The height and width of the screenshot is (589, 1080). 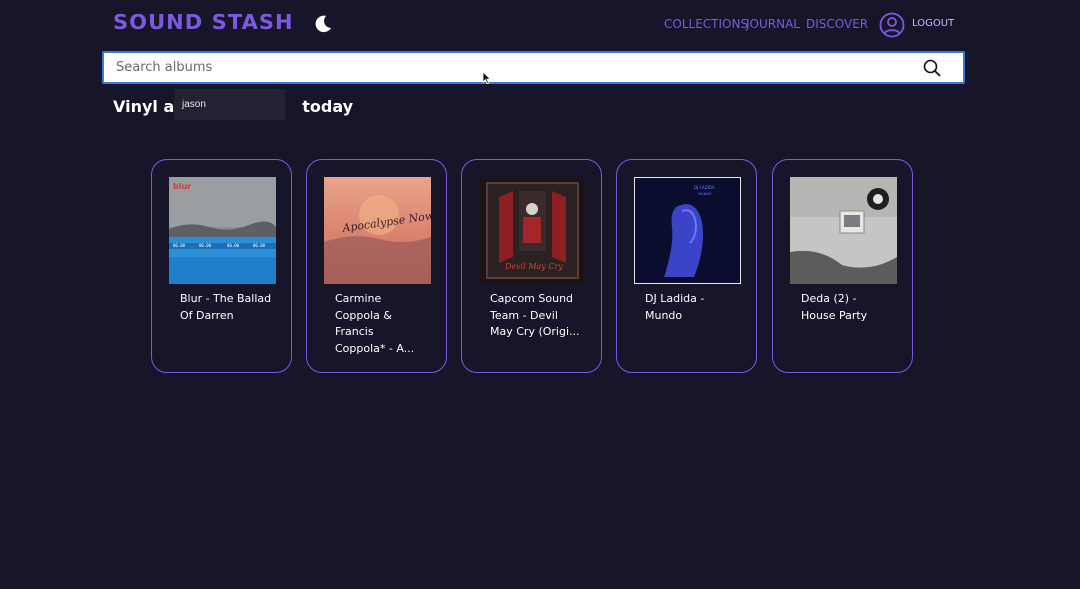 What do you see at coordinates (705, 194) in the screenshot?
I see `svg-text: MUNDO` at bounding box center [705, 194].